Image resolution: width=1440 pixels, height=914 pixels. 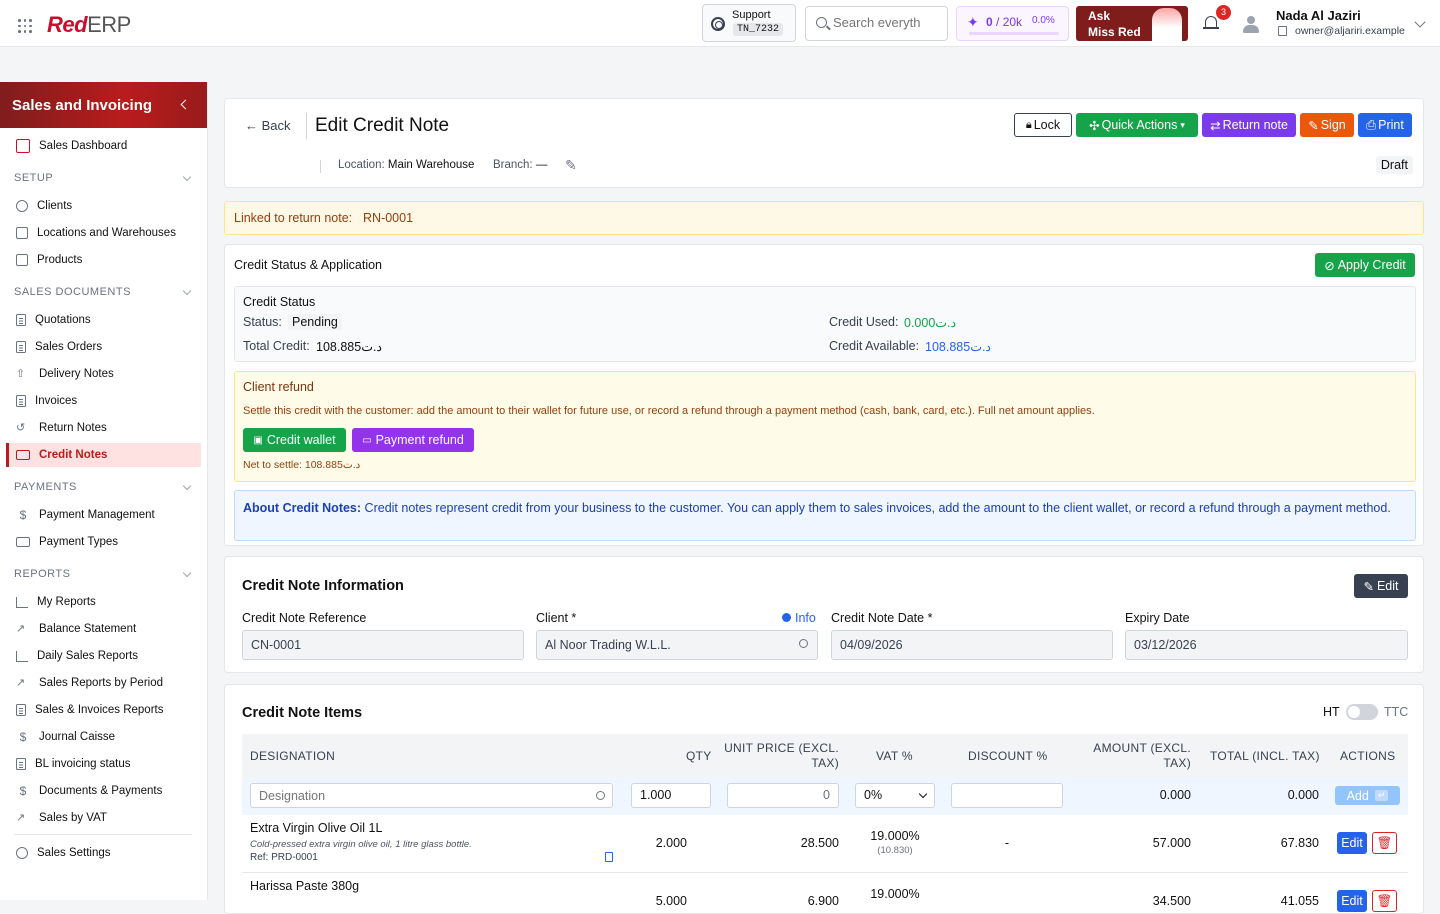 What do you see at coordinates (103, 515) in the screenshot?
I see `sidebar-item-payment-management: $ Payment Management` at bounding box center [103, 515].